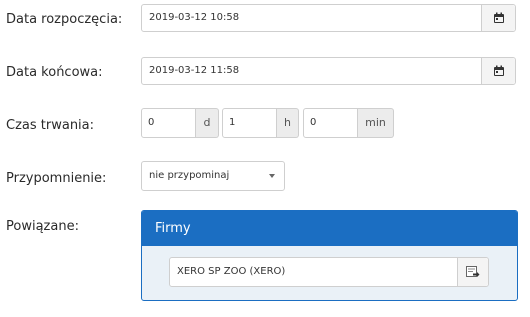 The height and width of the screenshot is (317, 530). I want to click on company-field: XERO SP ZOO (XERO), so click(329, 272).